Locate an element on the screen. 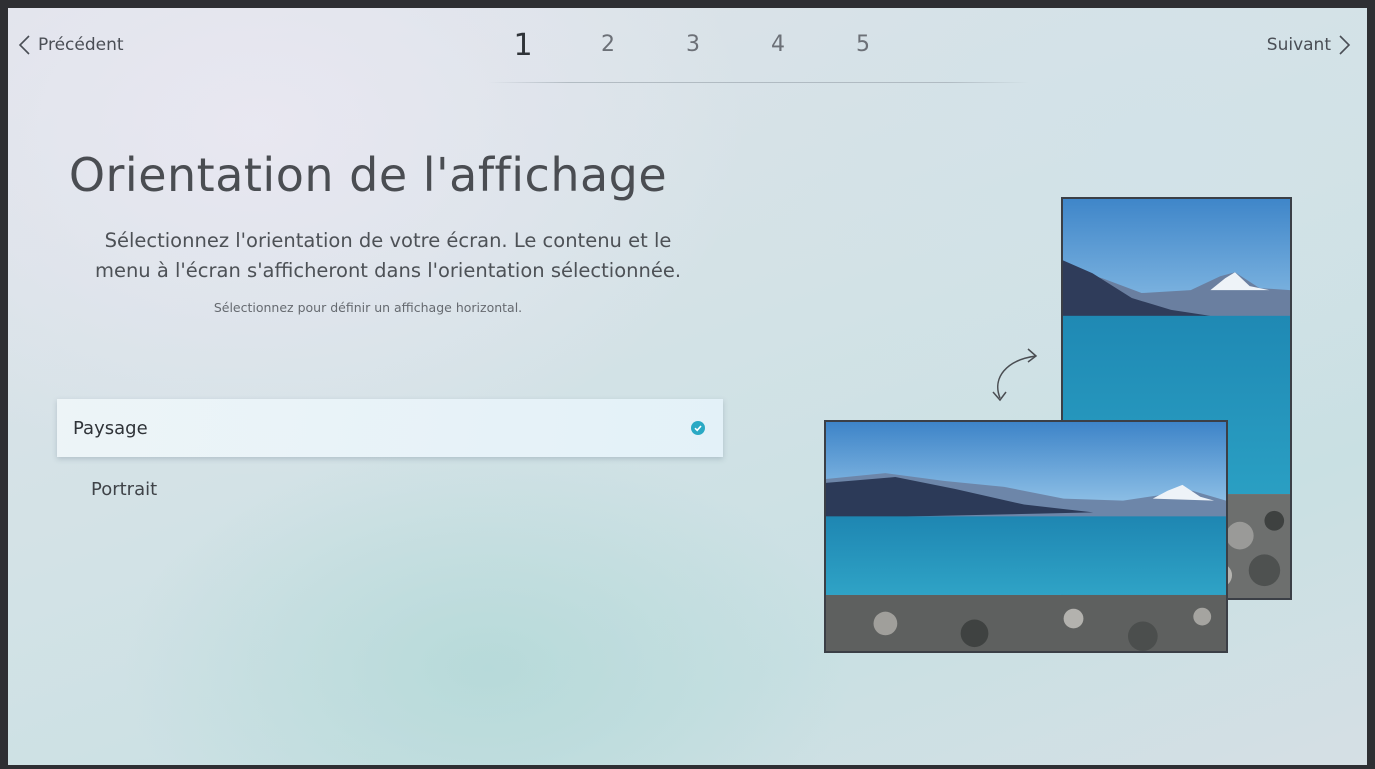 This screenshot has width=1375, height=769. option-paysage: Paysage is located at coordinates (390, 428).